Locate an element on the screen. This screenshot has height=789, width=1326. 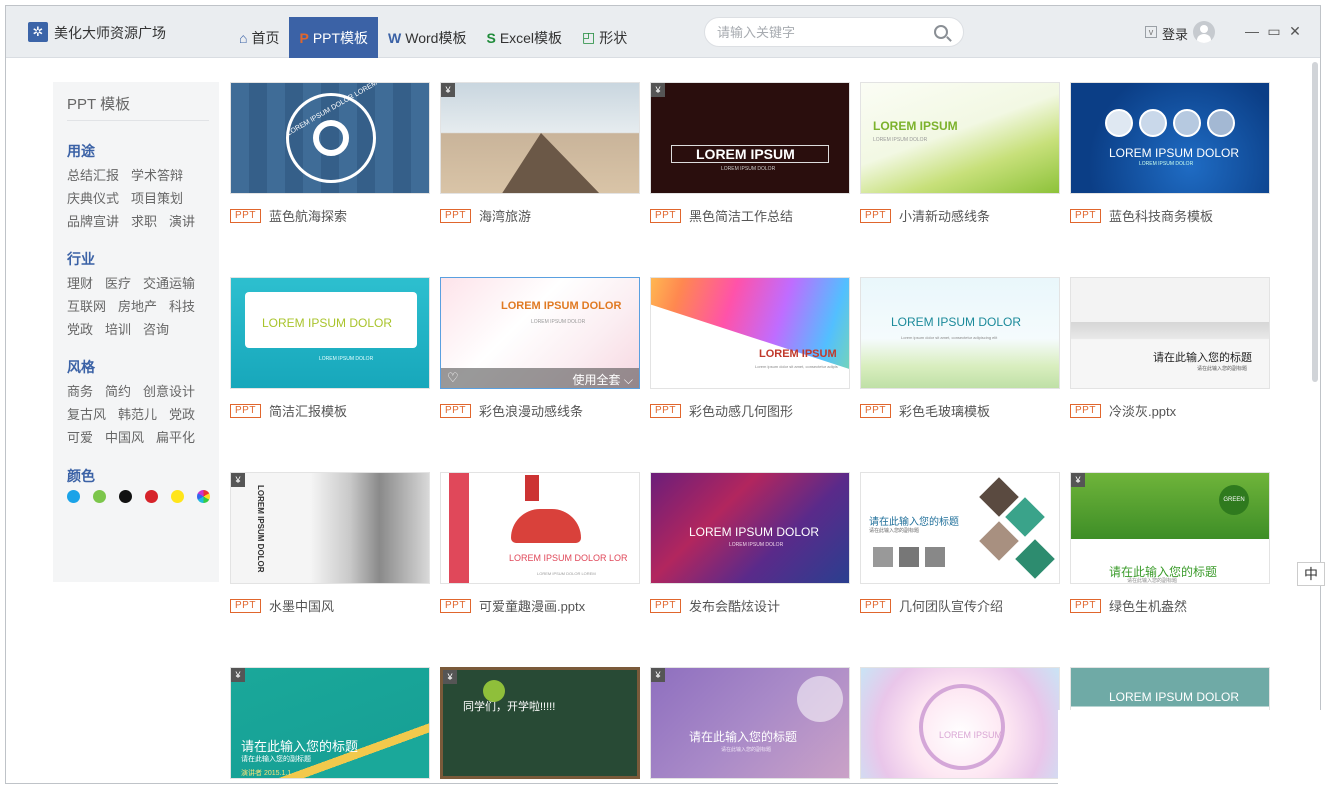
template-name: 彩色动感几何图形 is located at coordinates (741, 410).